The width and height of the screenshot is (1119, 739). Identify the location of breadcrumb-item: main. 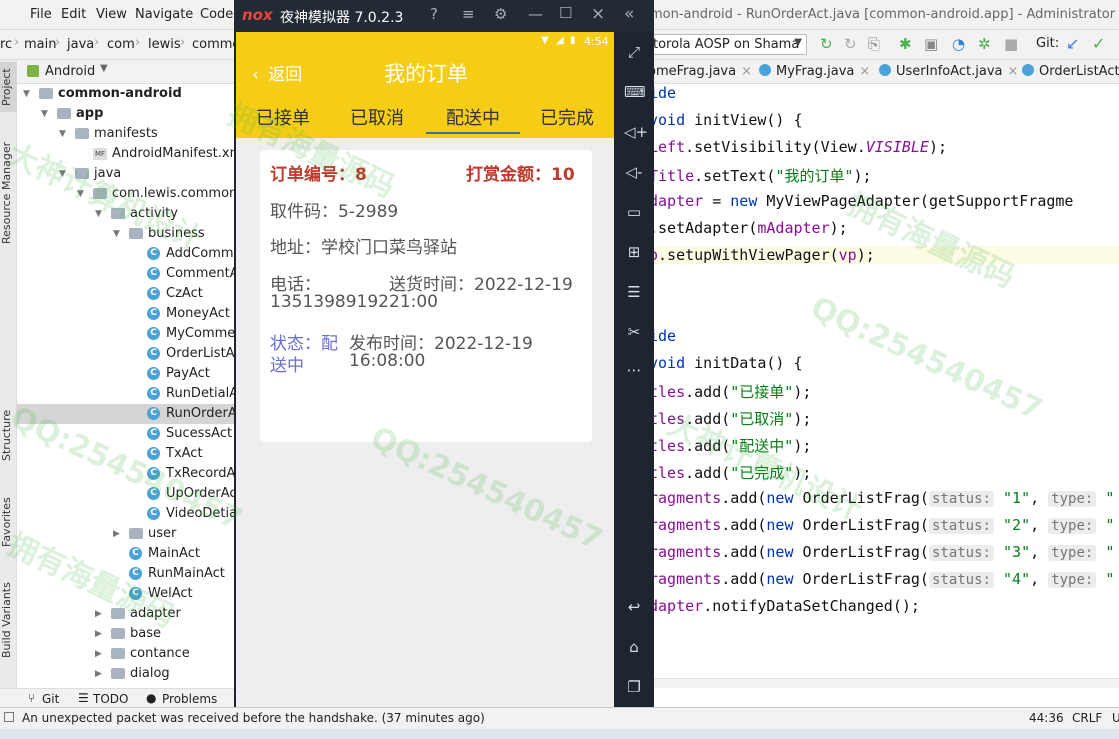
(40, 44).